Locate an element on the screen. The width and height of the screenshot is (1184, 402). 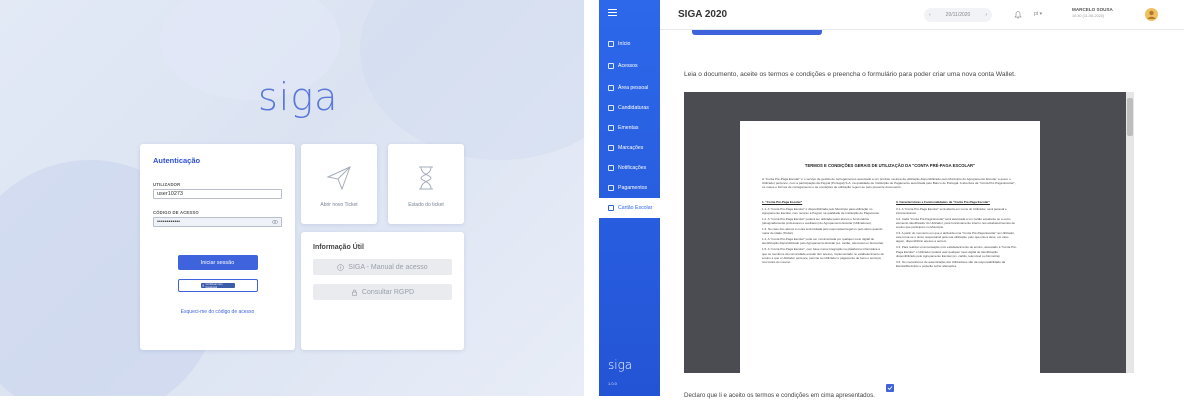
hamburger-menu-icon is located at coordinates (612, 12).